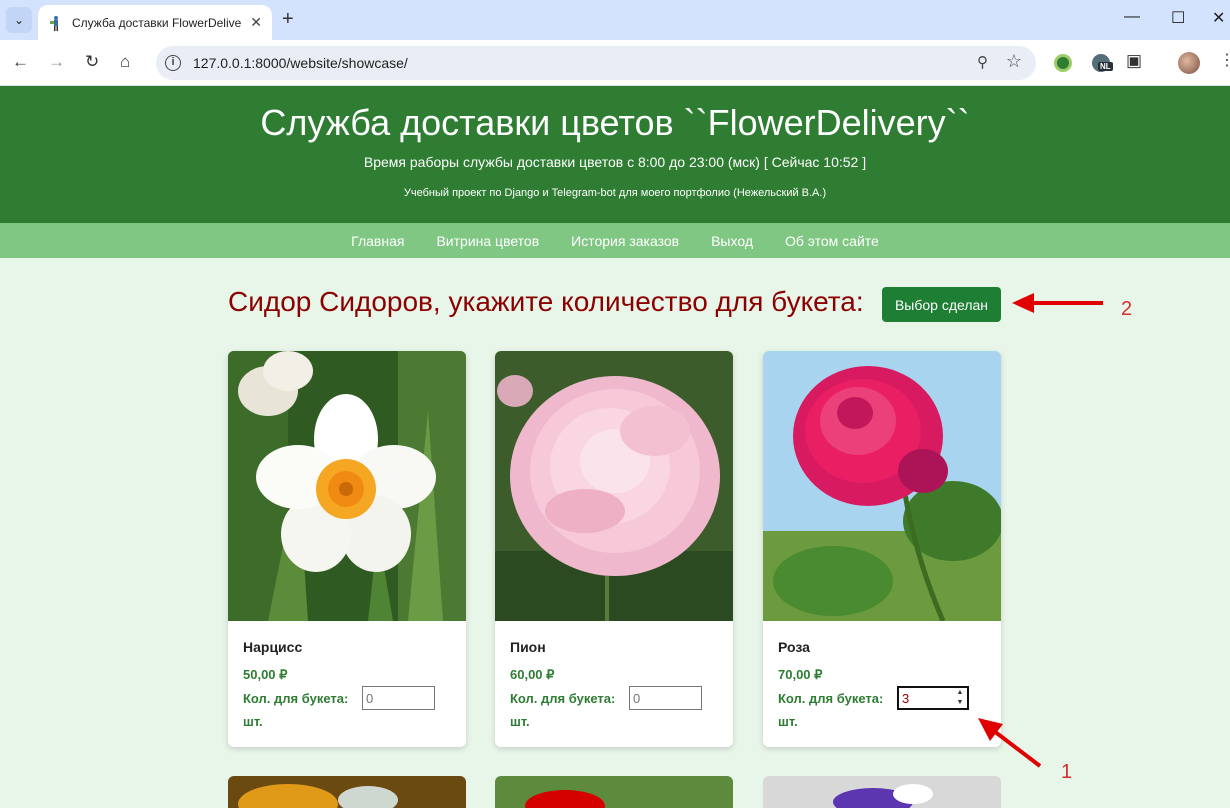 This screenshot has width=1230, height=808. I want to click on annotation-label-1: 1, so click(1067, 772).